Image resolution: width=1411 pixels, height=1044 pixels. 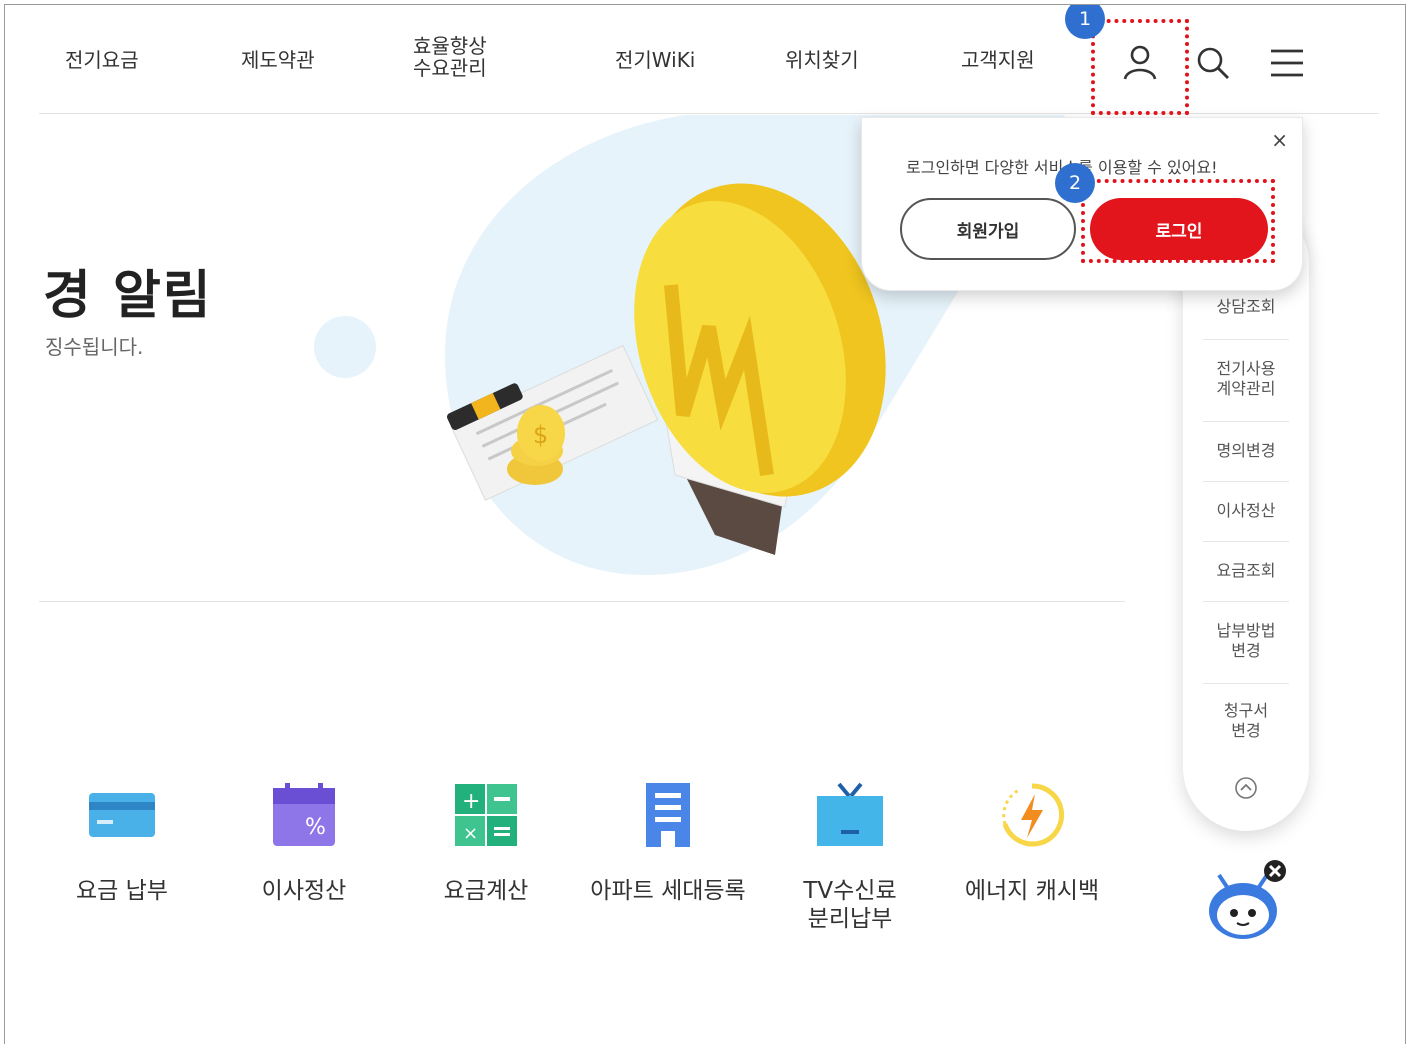 I want to click on quick-item-move-settlement: % 이사정산, so click(x=304, y=840).